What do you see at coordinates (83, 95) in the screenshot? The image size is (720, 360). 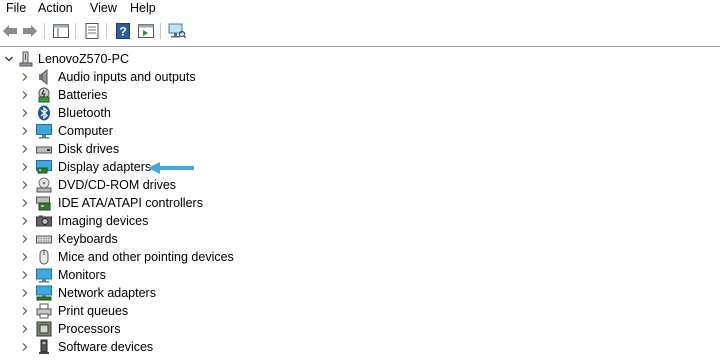 I see `tree-item-label: Batteries` at bounding box center [83, 95].